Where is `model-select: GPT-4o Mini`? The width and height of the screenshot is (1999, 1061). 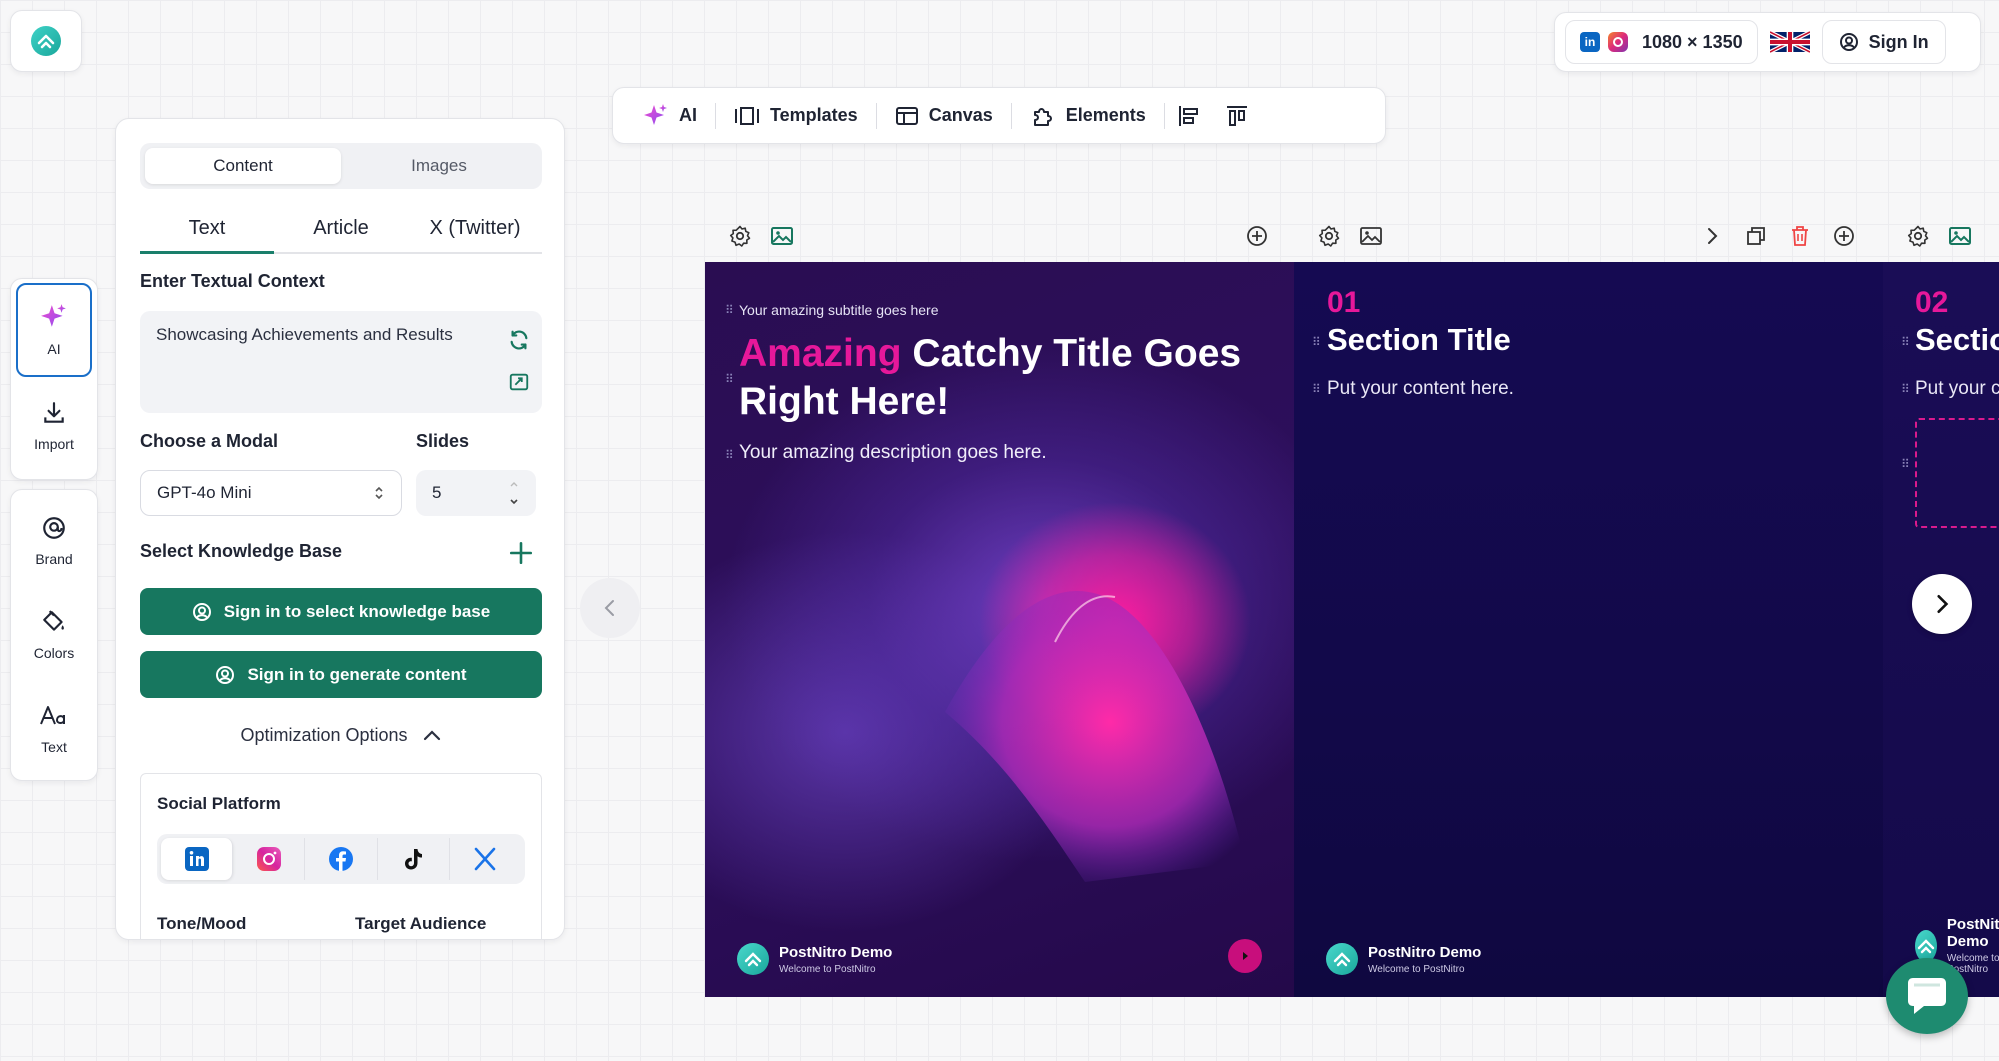 model-select: GPT-4o Mini is located at coordinates (271, 493).